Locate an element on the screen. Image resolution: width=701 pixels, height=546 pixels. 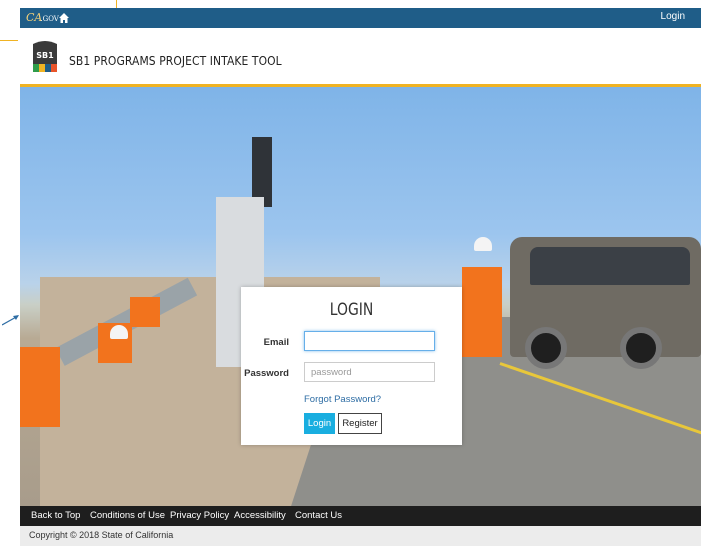
suv-wheel-front is located at coordinates (546, 348).